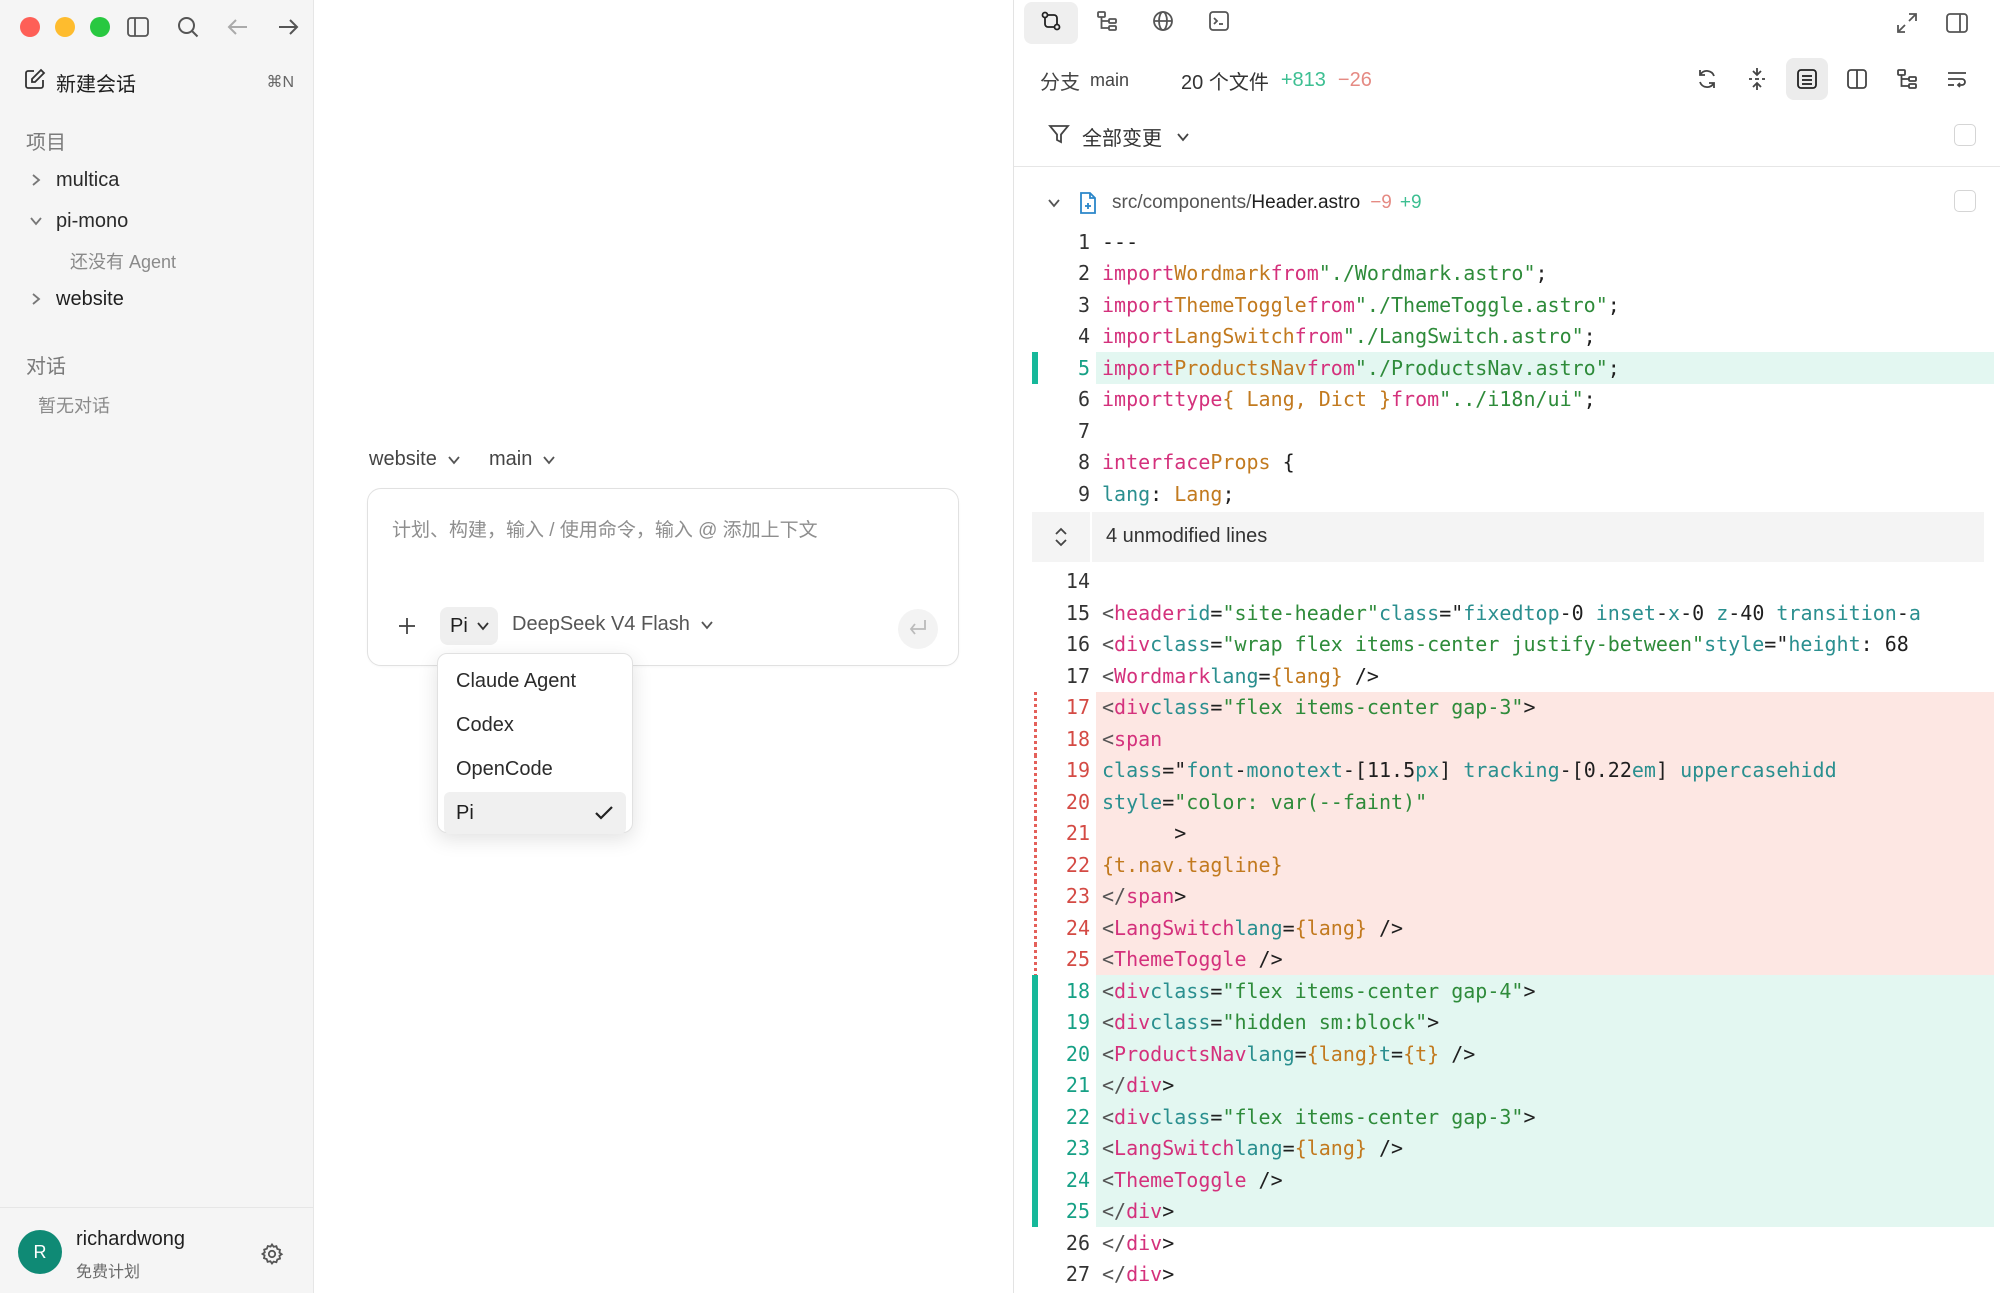  What do you see at coordinates (1354, 80) in the screenshot?
I see `total-deletions: −26` at bounding box center [1354, 80].